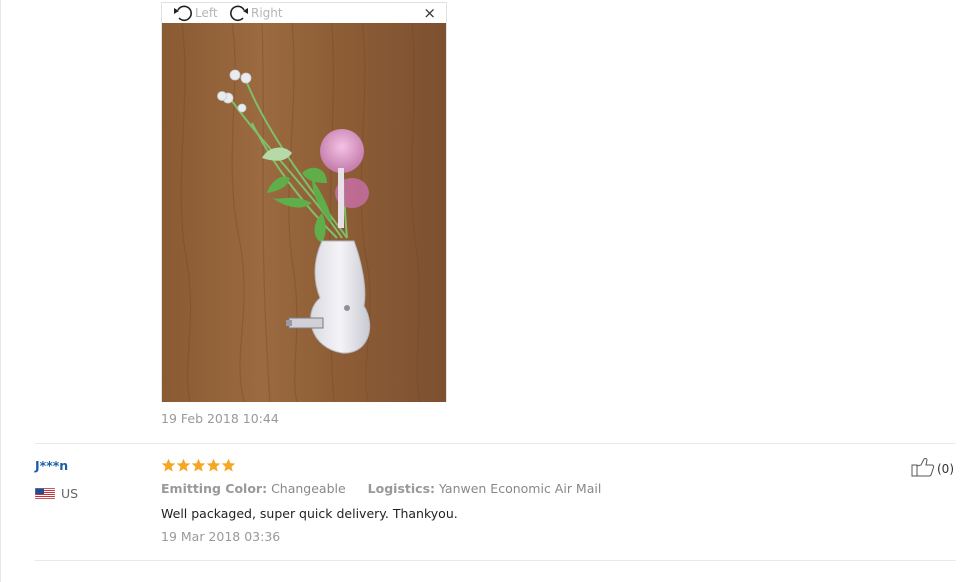  I want to click on rotate-left-label: Left, so click(206, 13).